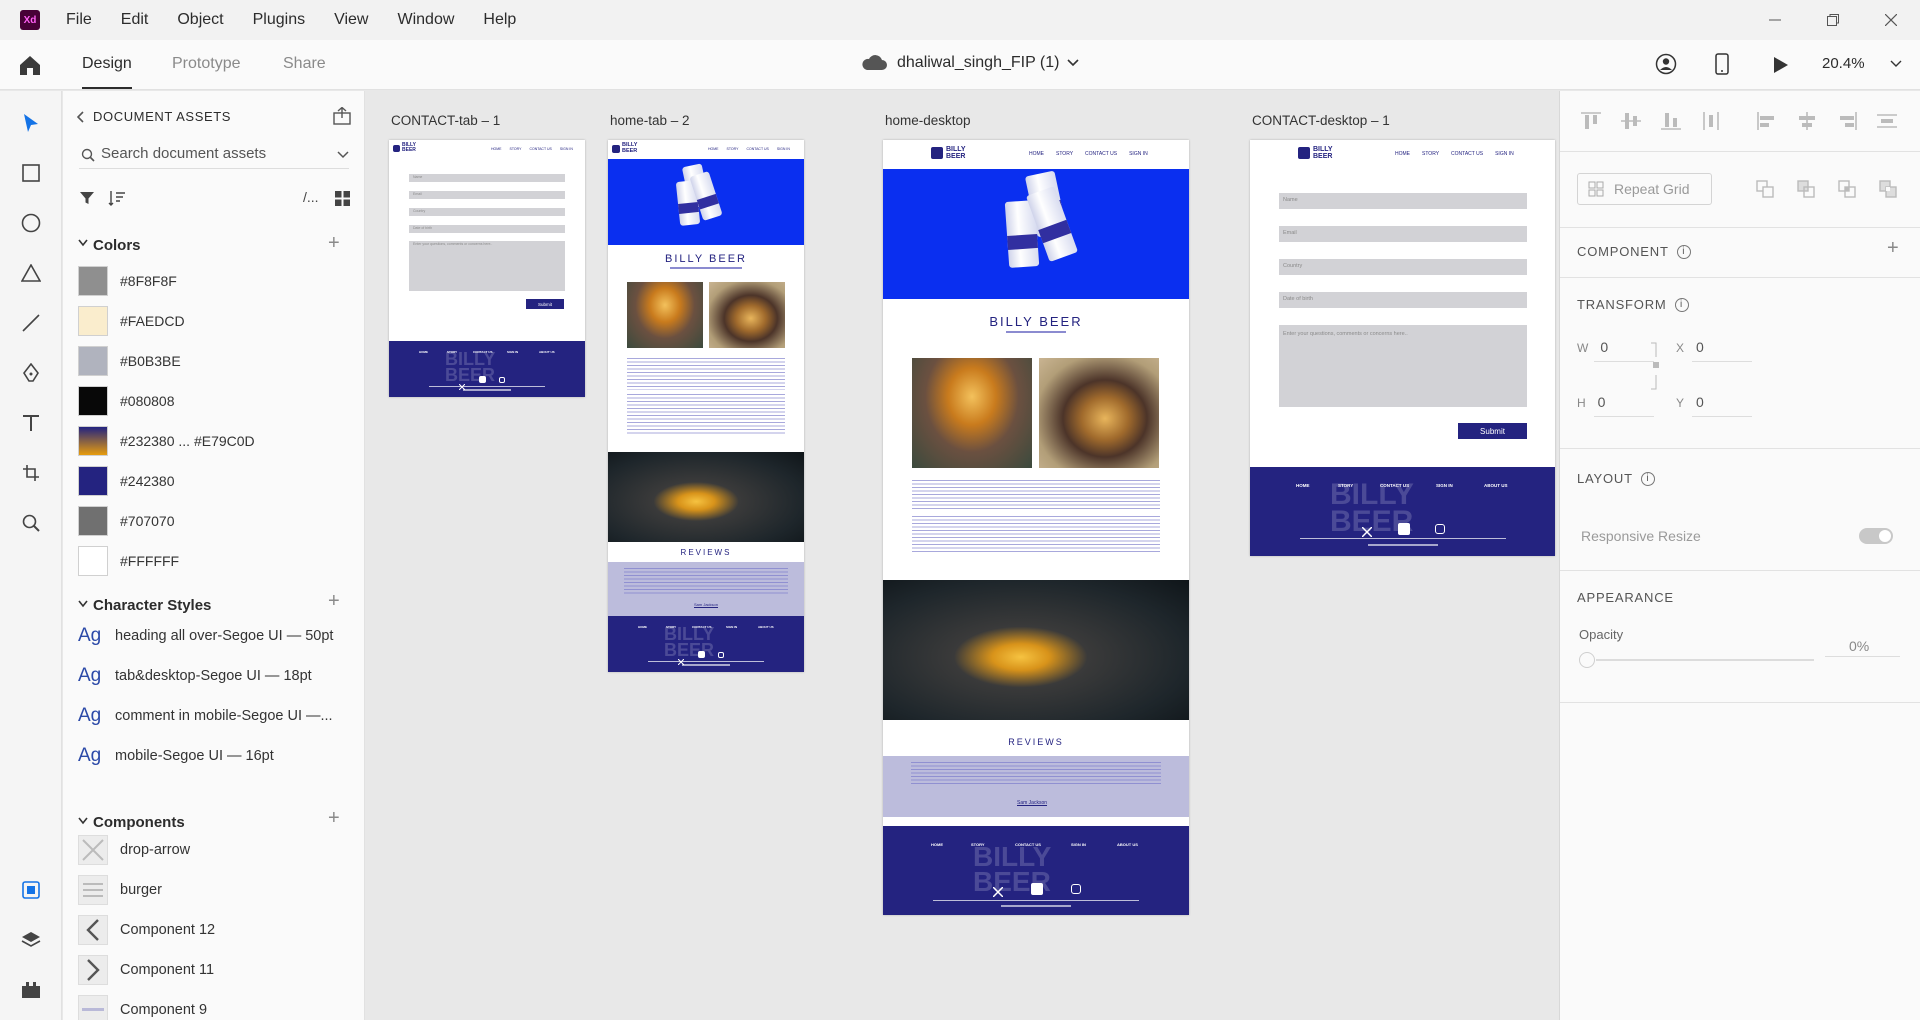  Describe the element at coordinates (1666, 64) in the screenshot. I see `user-icon` at that location.